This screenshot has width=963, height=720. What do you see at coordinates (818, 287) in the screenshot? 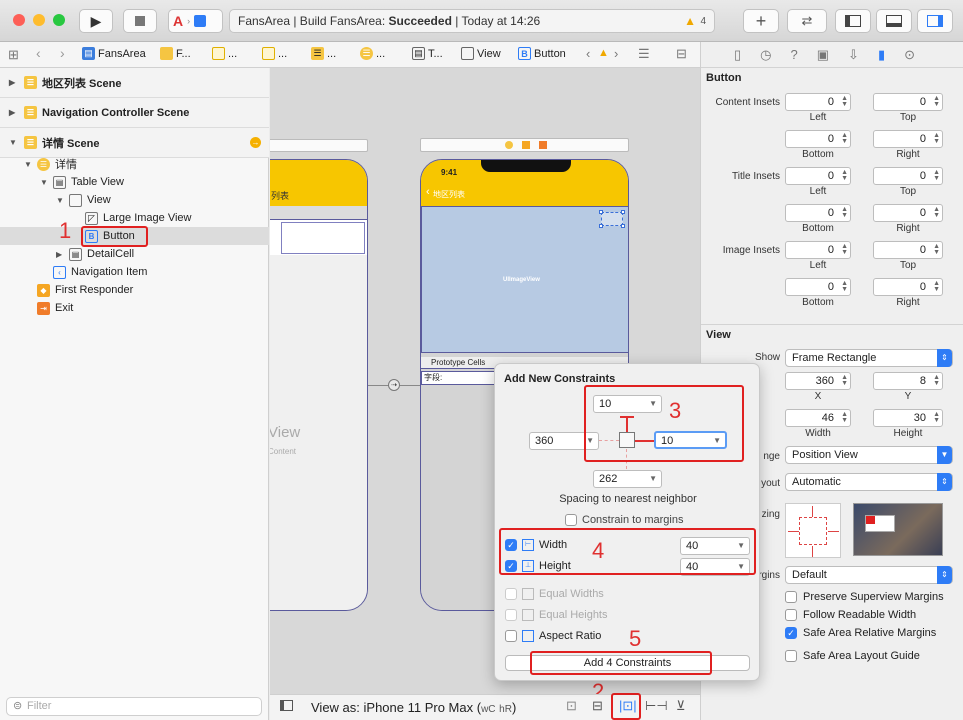
I see `image-inset-bottom: 0 ▲ ▼` at bounding box center [818, 287].